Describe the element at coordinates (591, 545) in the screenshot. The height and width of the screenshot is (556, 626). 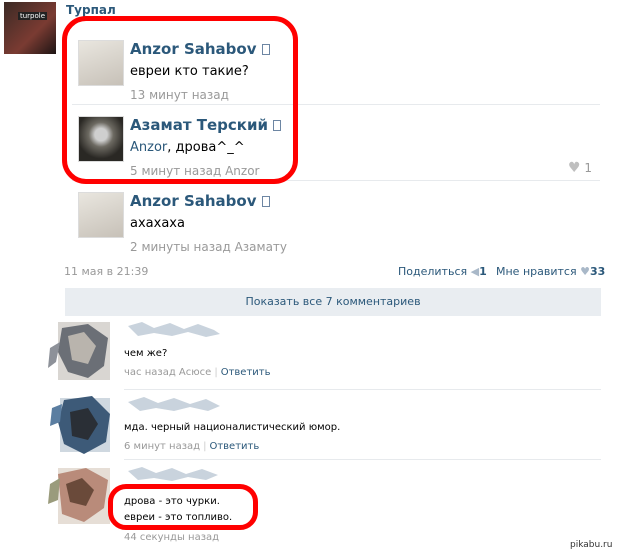
I see `watermark: pikabu.ru` at that location.